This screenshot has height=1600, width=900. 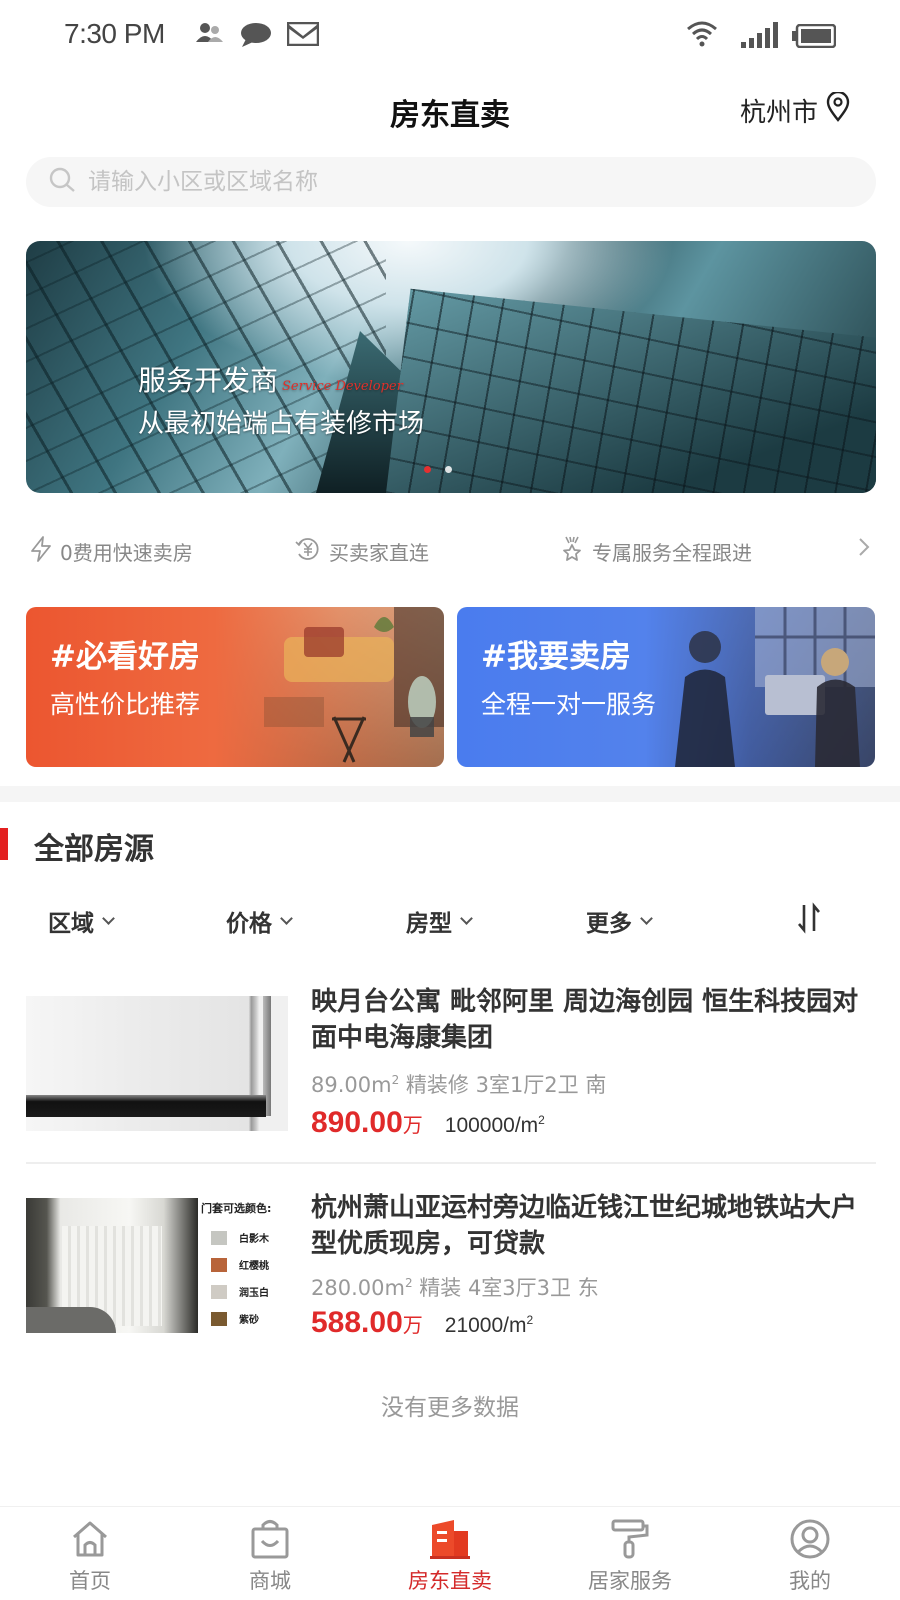 I want to click on listing-meta: 89.00m2 精装修 3室1厅2卫 南, so click(x=458, y=1084).